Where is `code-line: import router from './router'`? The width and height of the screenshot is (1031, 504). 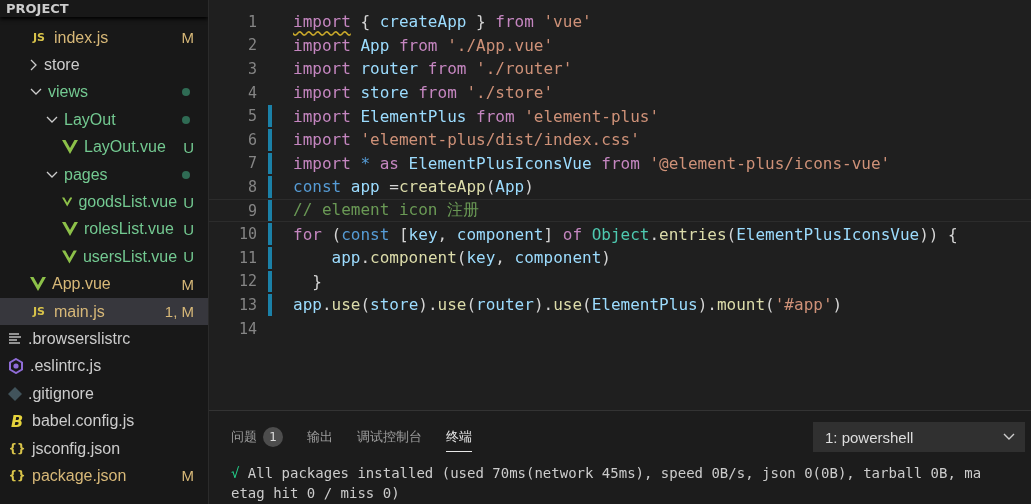 code-line: import router from './router' is located at coordinates (433, 69).